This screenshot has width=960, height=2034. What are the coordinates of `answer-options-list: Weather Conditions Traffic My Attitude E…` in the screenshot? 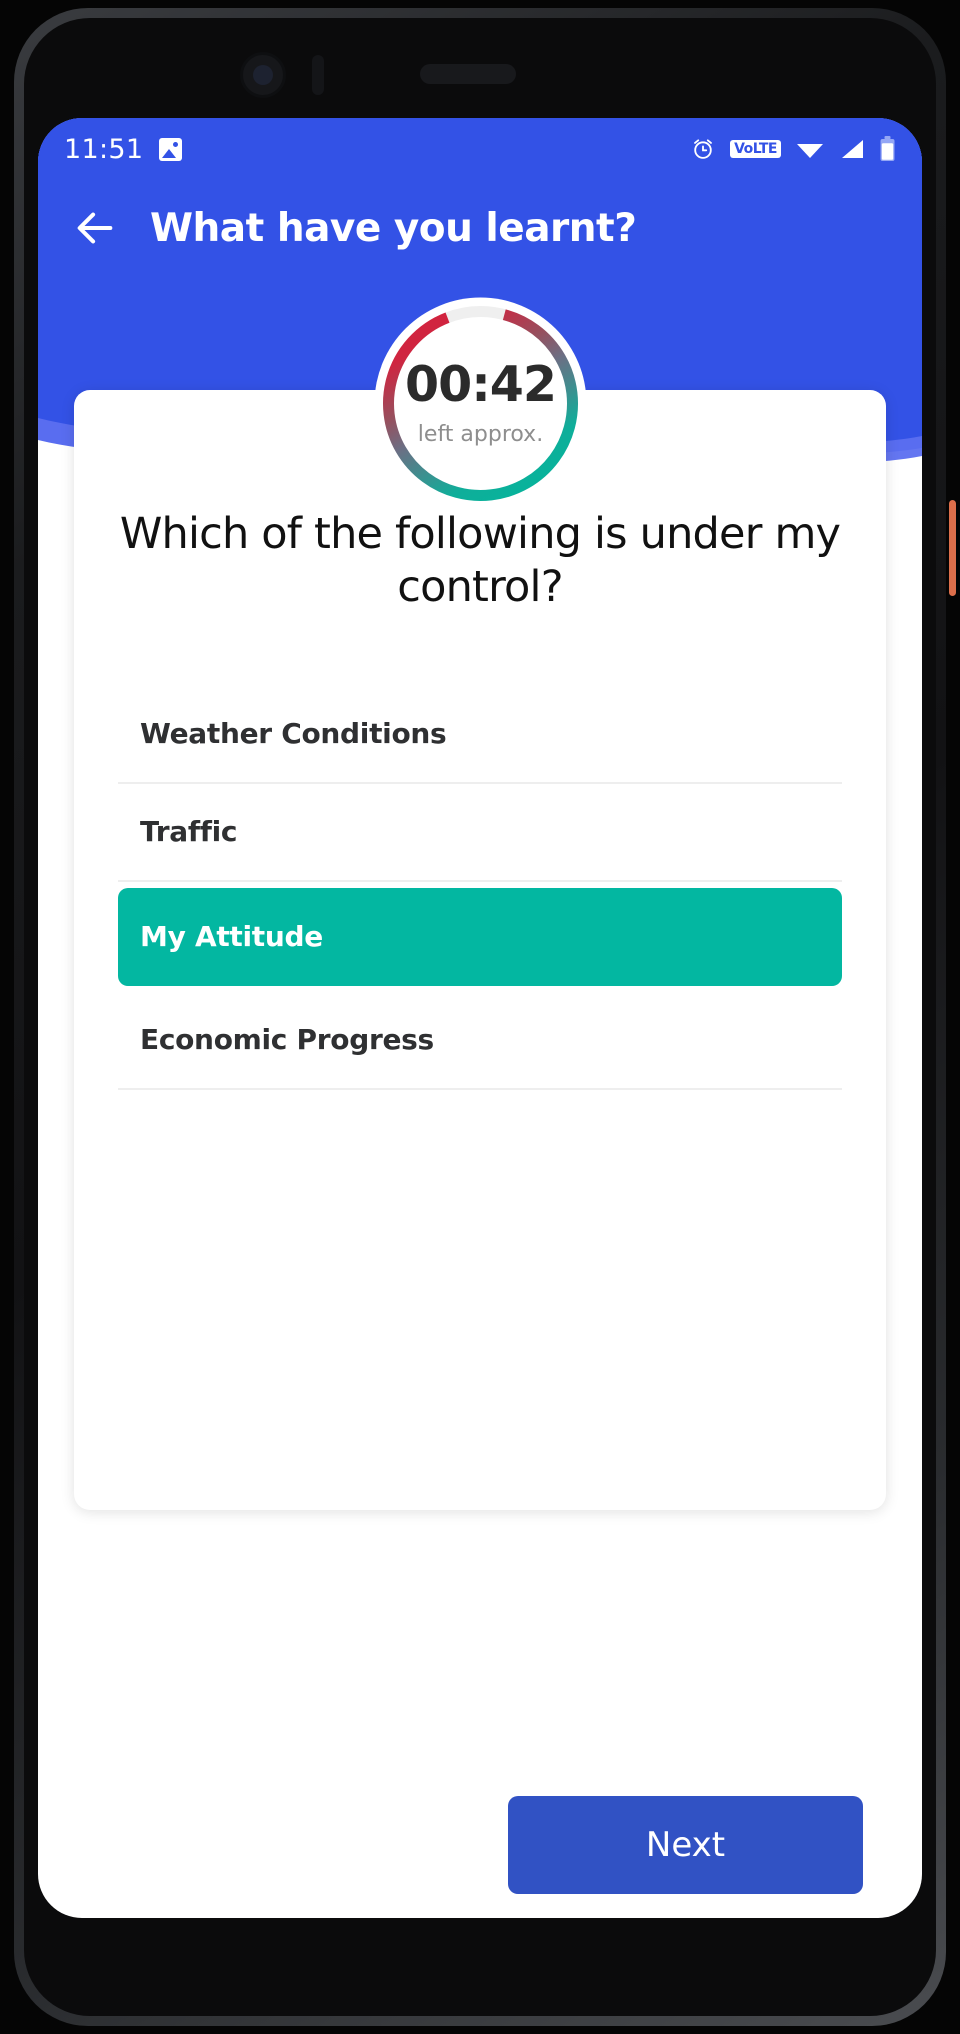 It's located at (480, 888).